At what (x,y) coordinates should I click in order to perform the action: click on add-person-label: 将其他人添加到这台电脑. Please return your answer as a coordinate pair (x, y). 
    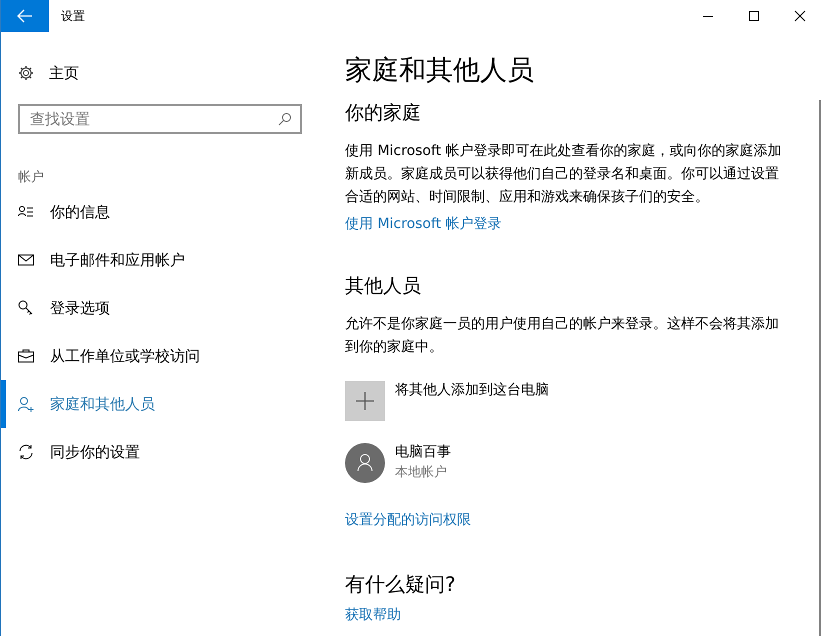
    Looking at the image, I should click on (472, 390).